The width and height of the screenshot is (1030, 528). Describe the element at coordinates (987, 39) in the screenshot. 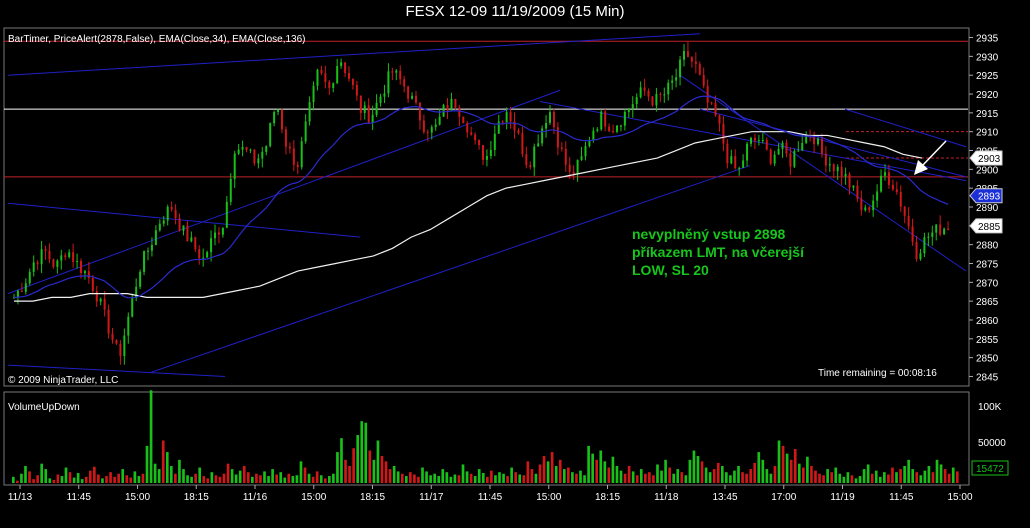

I see `price-tick-label: 2935` at that location.